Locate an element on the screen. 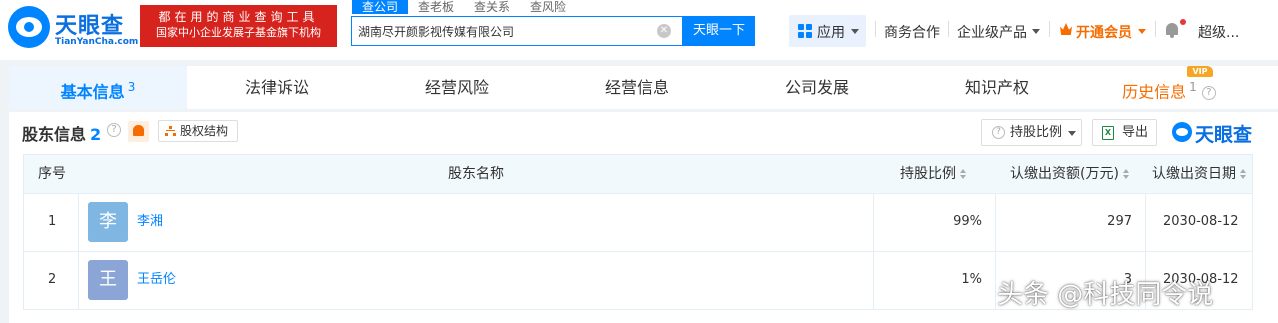 The width and height of the screenshot is (1278, 323). tab-basic-info: 基本信息 3 is located at coordinates (98, 87).